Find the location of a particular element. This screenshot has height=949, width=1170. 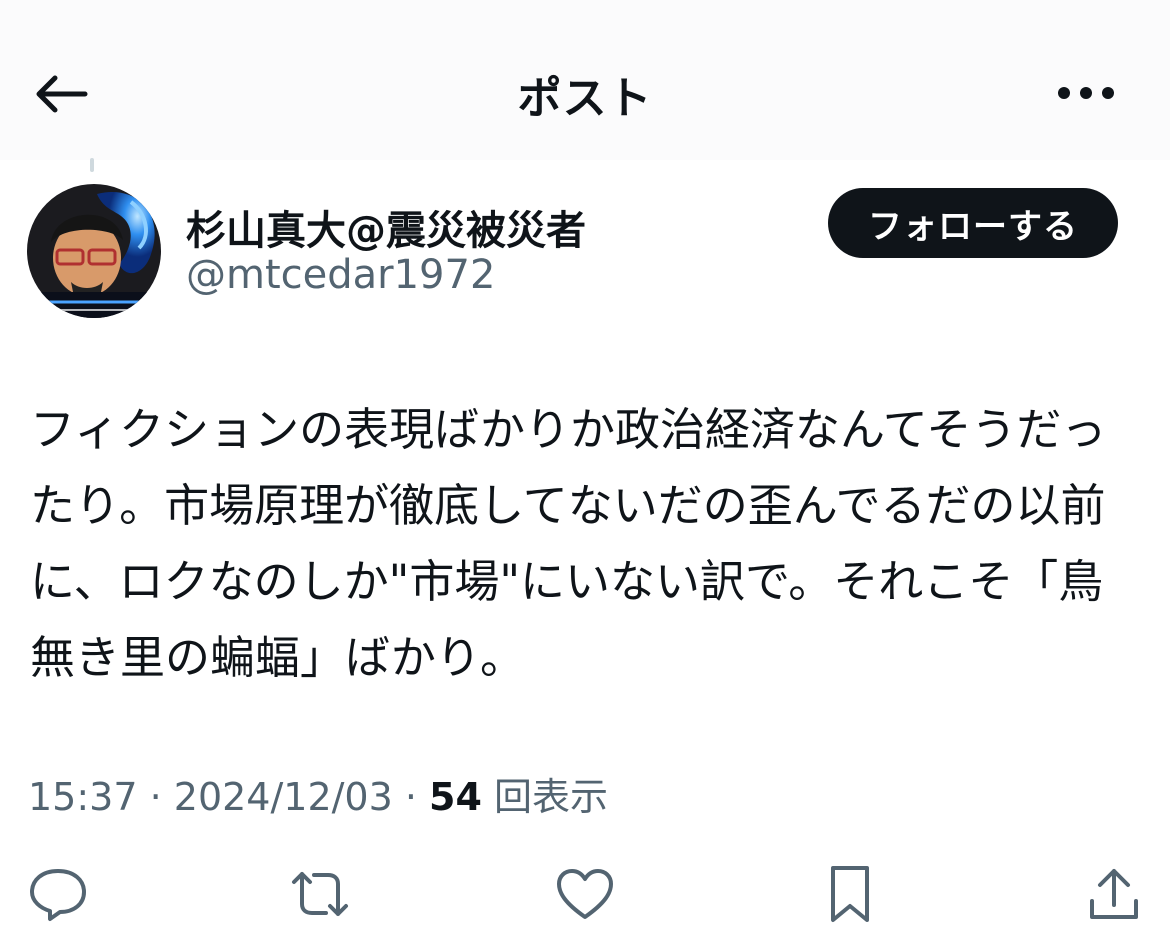

reply-button is located at coordinates (58, 894).